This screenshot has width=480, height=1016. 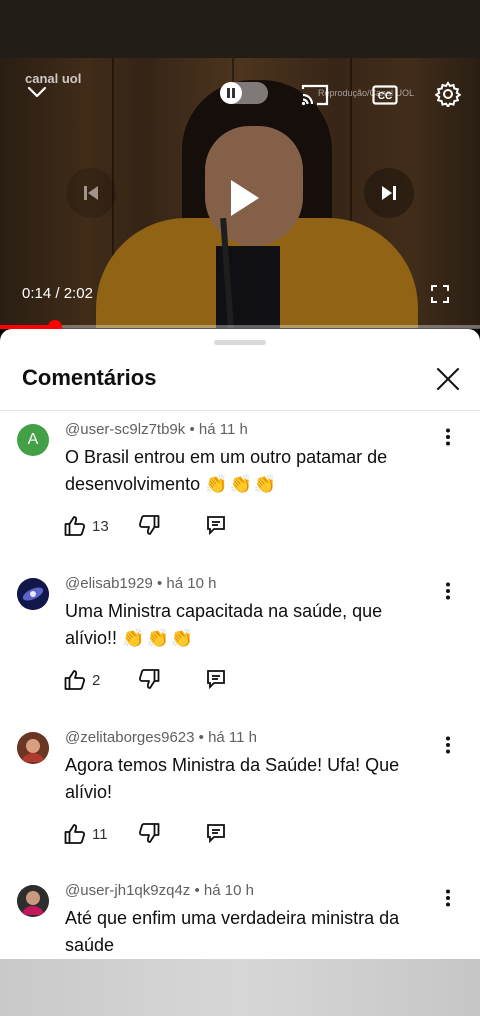 I want to click on galaxy-avatar-image, so click(x=33, y=594).